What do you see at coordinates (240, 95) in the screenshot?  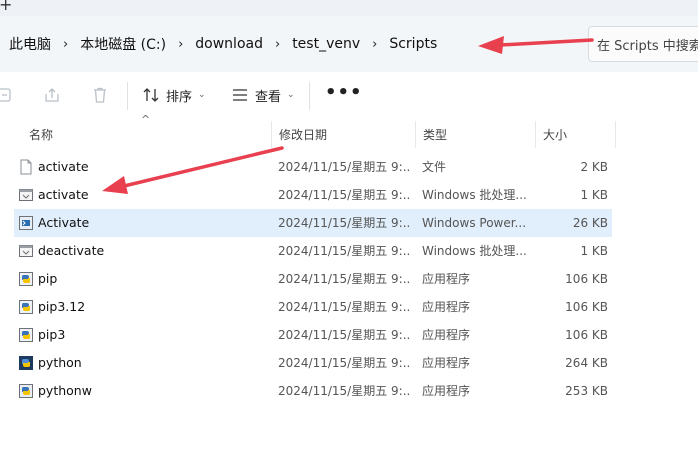 I see `view-icon` at bounding box center [240, 95].